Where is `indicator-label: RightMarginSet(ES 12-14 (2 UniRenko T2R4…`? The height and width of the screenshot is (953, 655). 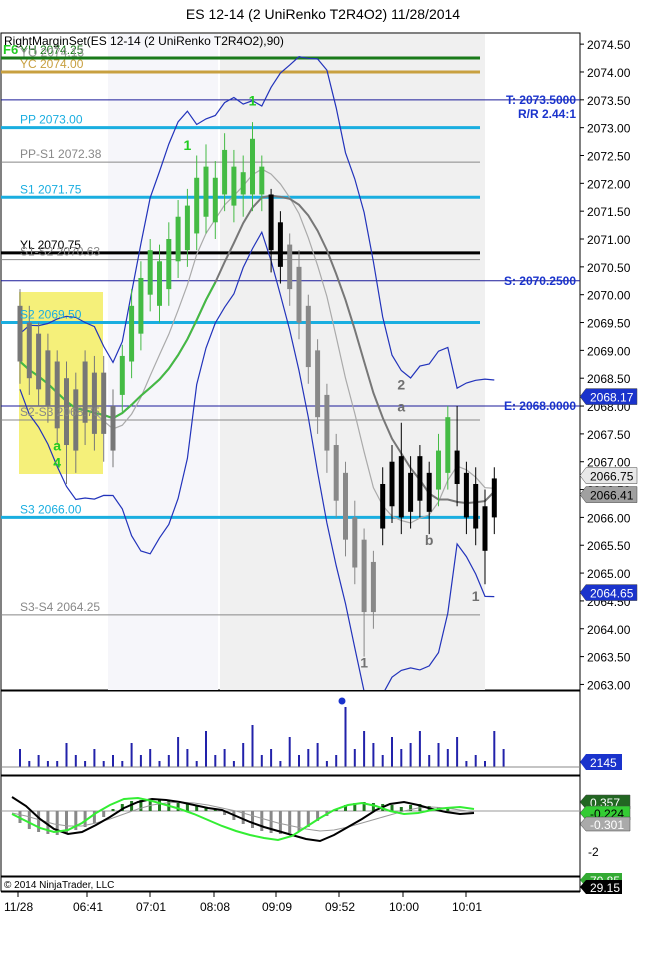
indicator-label: RightMarginSet(ES 12-14 (2 UniRenko T2R4… is located at coordinates (144, 41).